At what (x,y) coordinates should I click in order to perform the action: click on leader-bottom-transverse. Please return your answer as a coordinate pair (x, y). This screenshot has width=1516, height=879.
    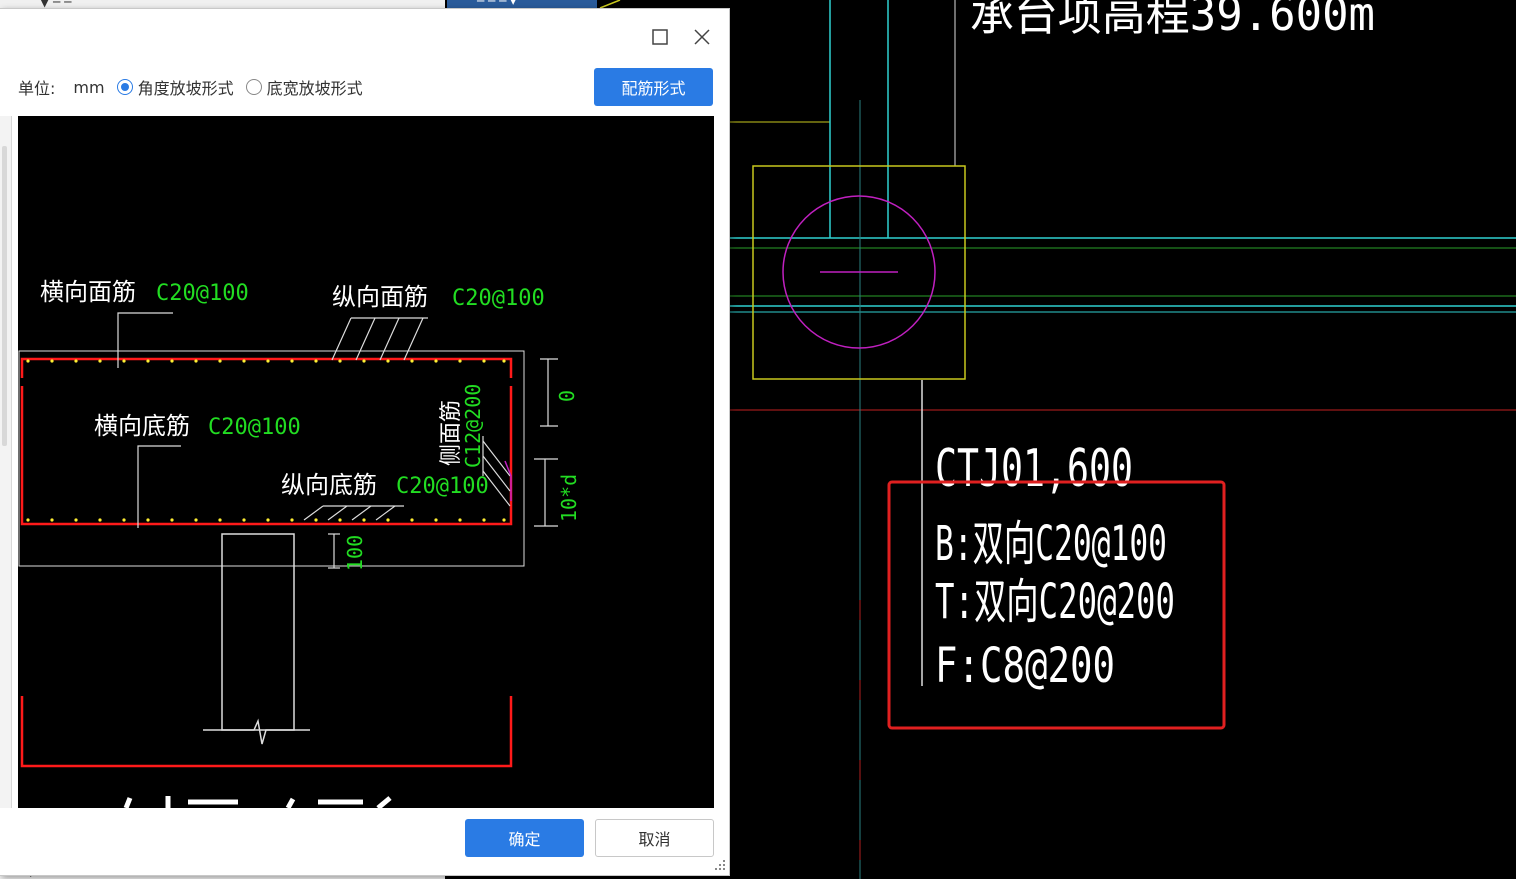
    Looking at the image, I should click on (159, 486).